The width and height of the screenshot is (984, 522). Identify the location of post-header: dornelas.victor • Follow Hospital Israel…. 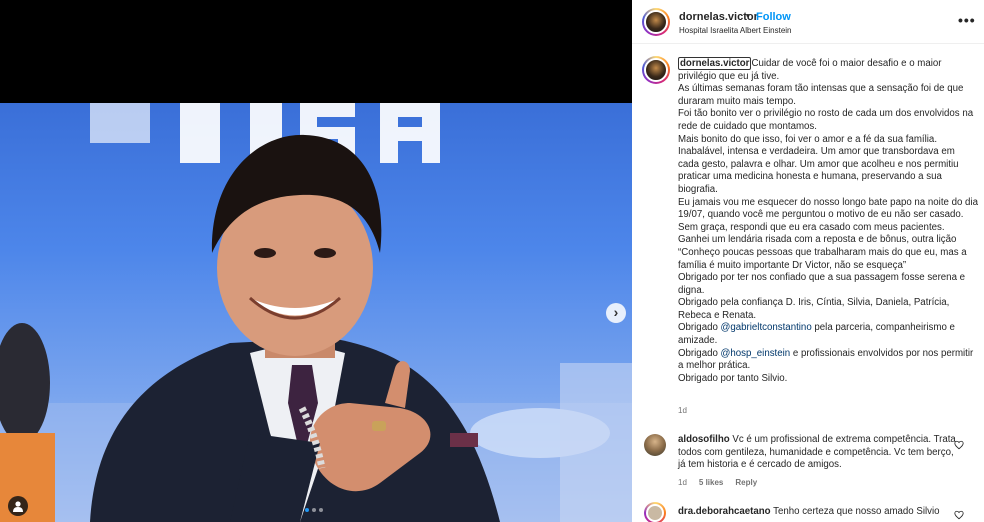
(808, 22).